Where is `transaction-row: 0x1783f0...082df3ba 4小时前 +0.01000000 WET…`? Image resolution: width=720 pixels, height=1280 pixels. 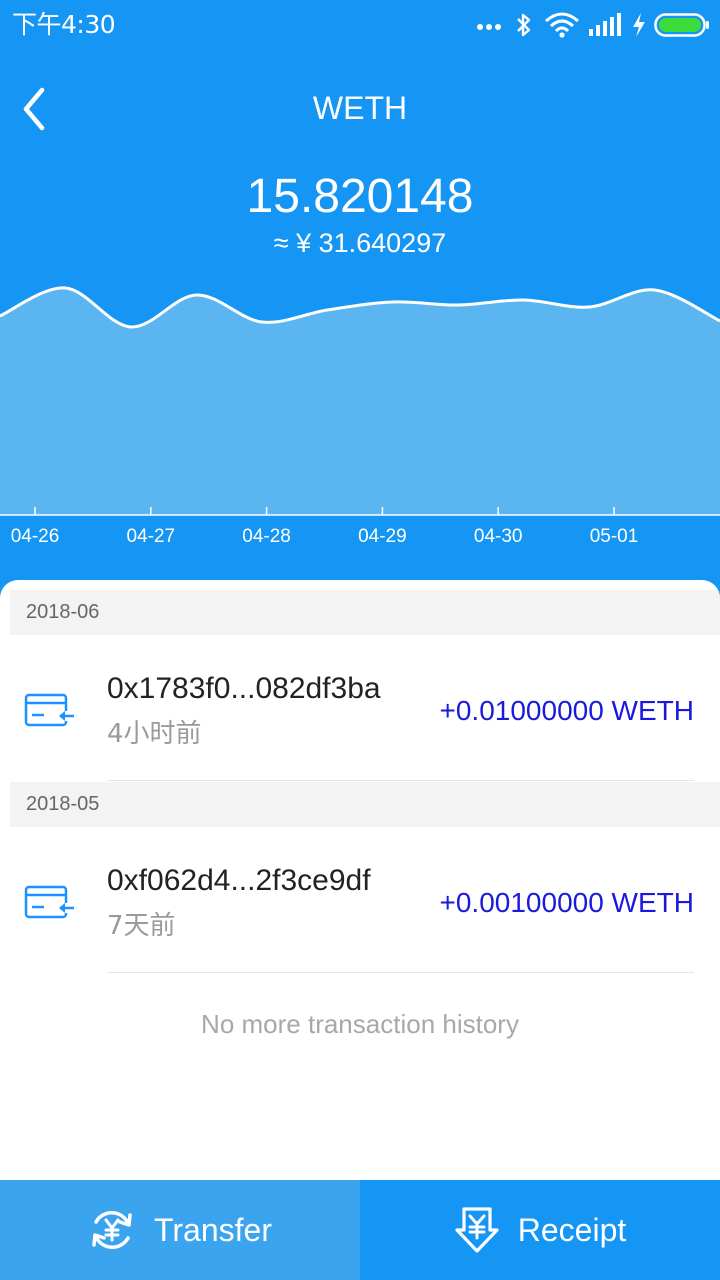
transaction-row: 0x1783f0...082df3ba 4小时前 +0.01000000 WET… is located at coordinates (360, 708).